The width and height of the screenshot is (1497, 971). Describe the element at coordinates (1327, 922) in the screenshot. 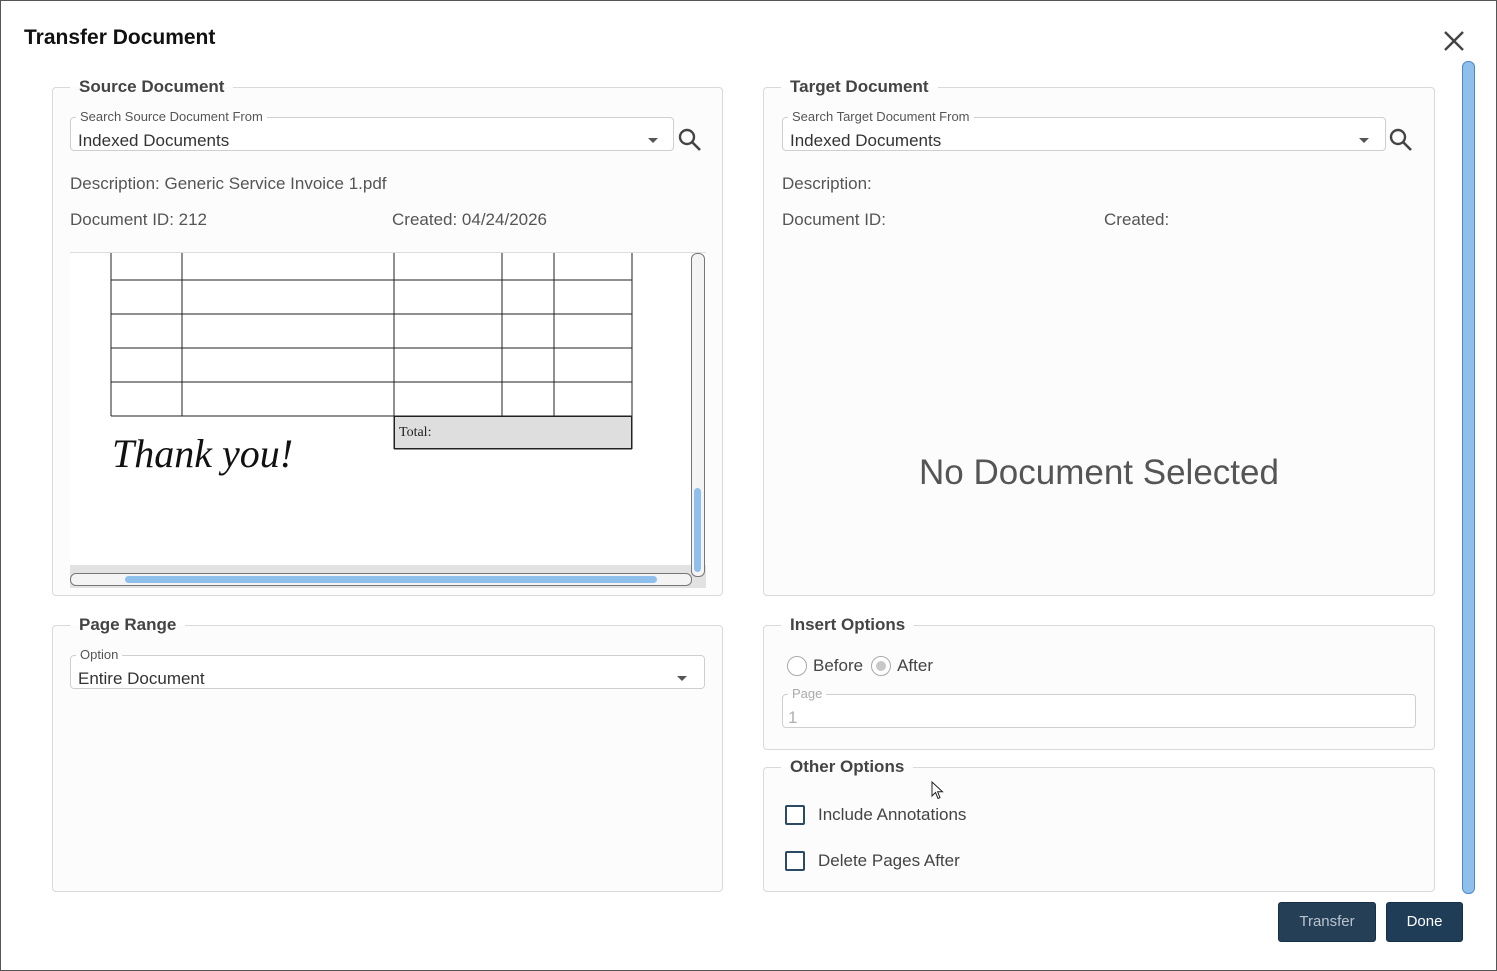

I see `transfer-button: Transfer` at that location.